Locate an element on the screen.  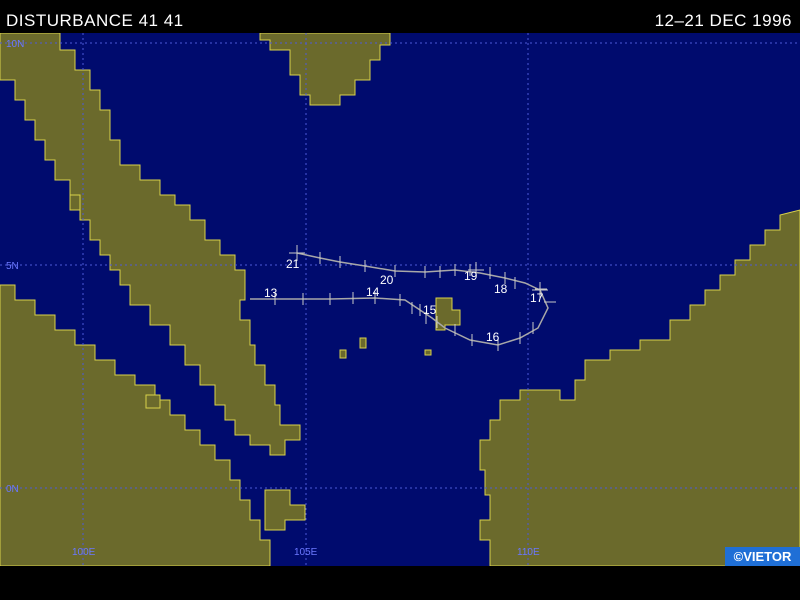
storm-title: DISTURBANCE 41 41 is located at coordinates (95, 20).